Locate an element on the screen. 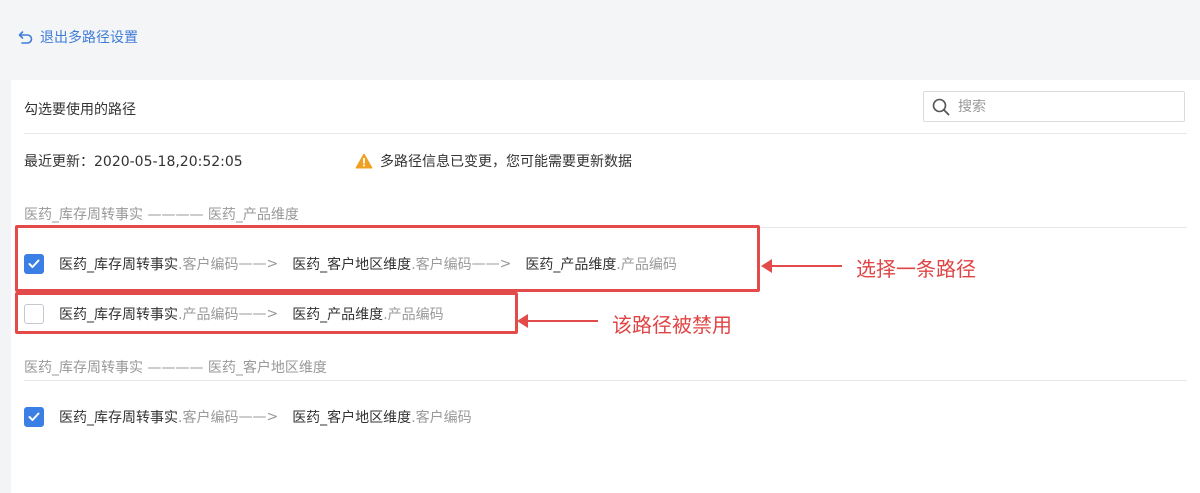 The height and width of the screenshot is (493, 1200). last-updated-time: 2020-05-18,20:52:05 is located at coordinates (168, 162).